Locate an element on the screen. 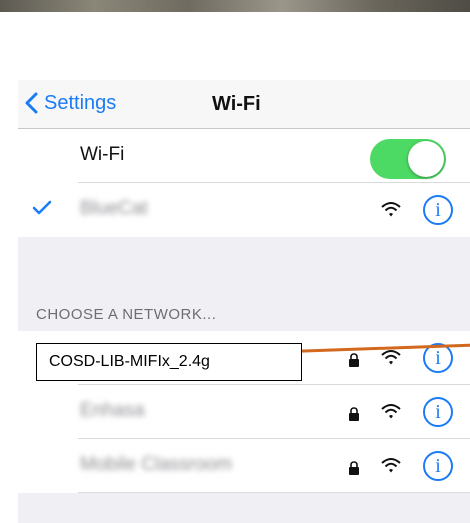  wifi-toggle-row: Wi-Fi is located at coordinates (244, 156).